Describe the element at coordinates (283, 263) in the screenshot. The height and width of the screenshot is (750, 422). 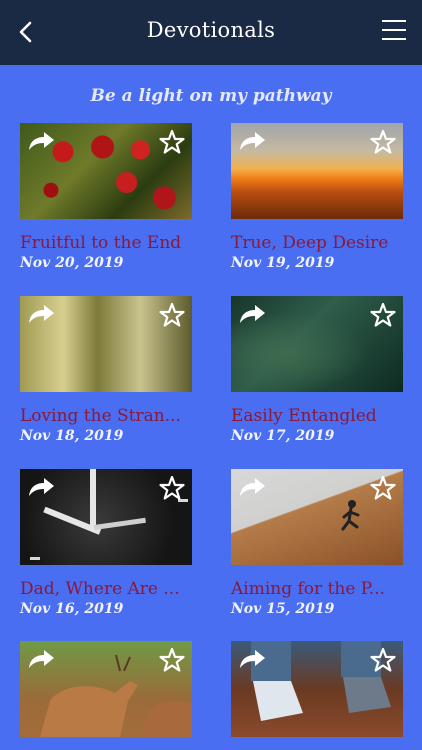
I see `card-date: Nov 19, 2019` at that location.